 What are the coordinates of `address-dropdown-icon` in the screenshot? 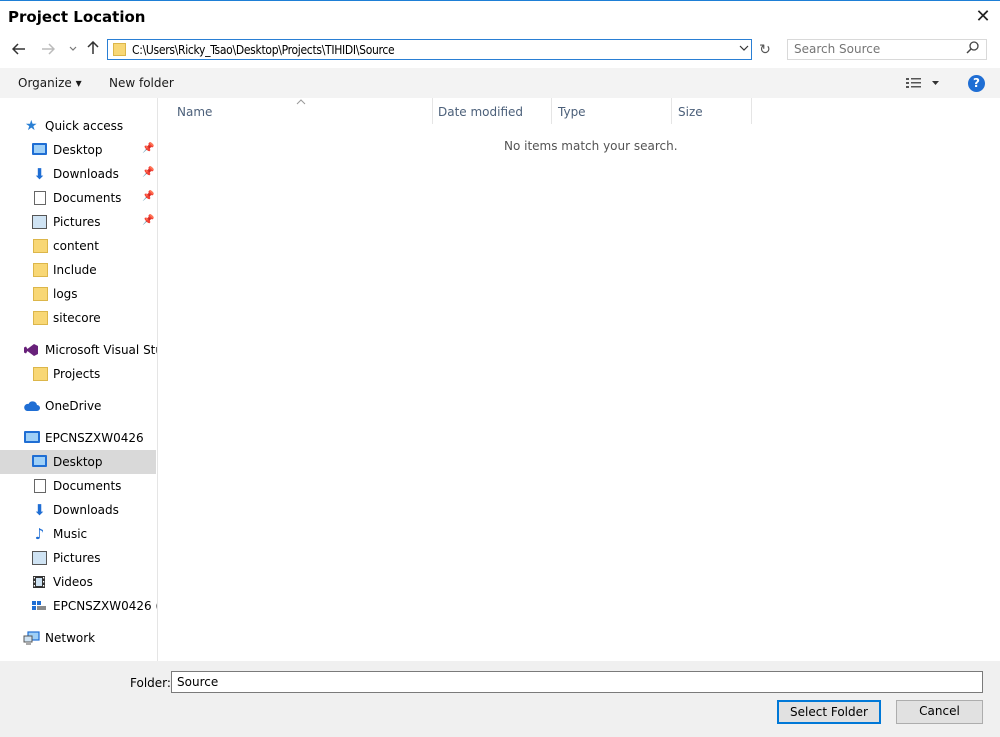 It's located at (744, 49).